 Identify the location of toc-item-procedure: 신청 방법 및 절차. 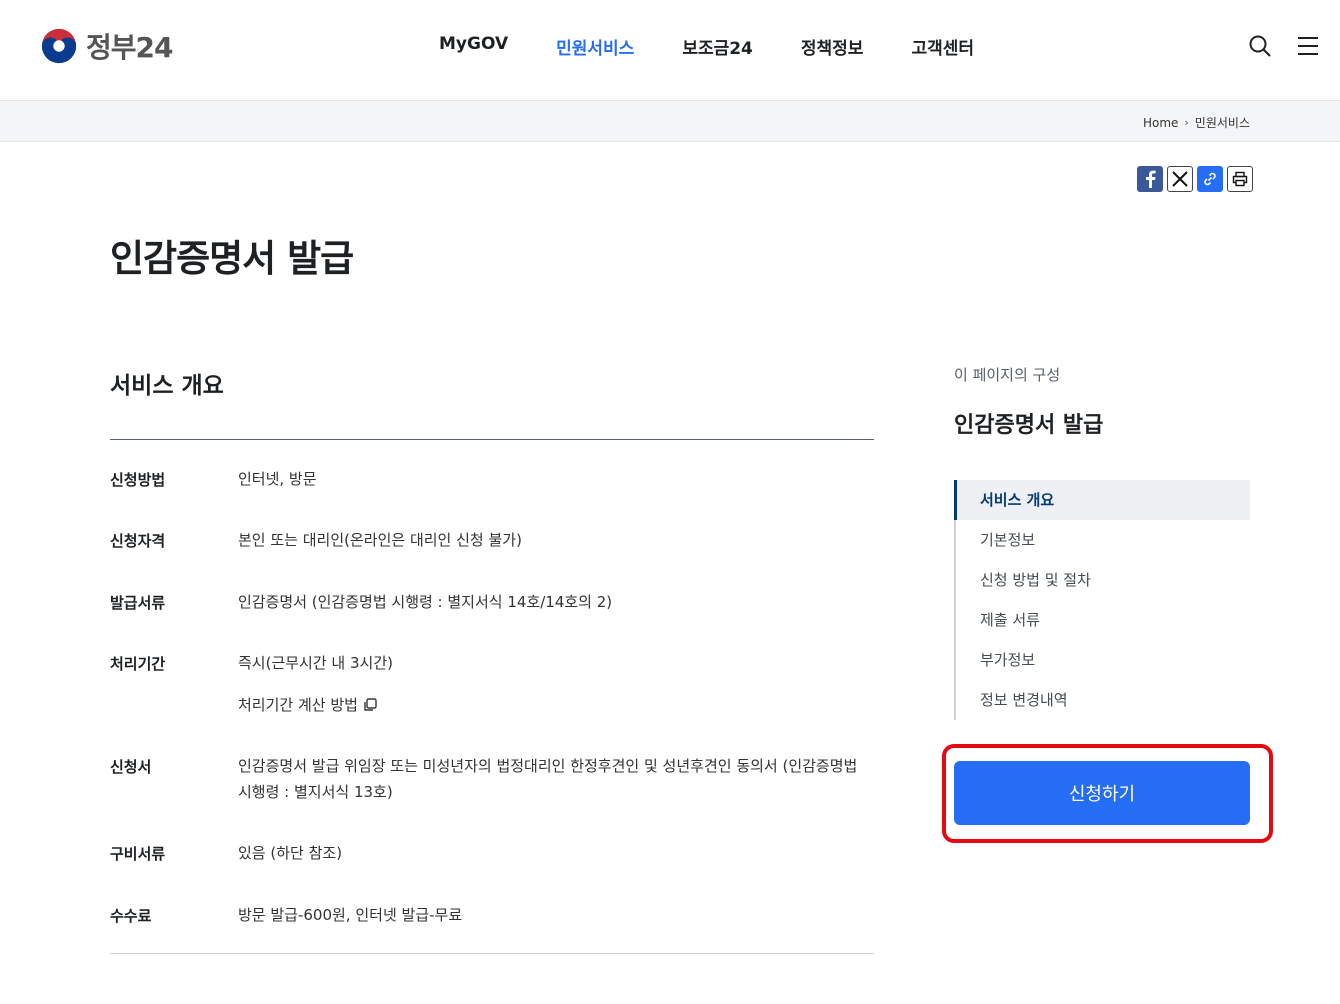
(1103, 580).